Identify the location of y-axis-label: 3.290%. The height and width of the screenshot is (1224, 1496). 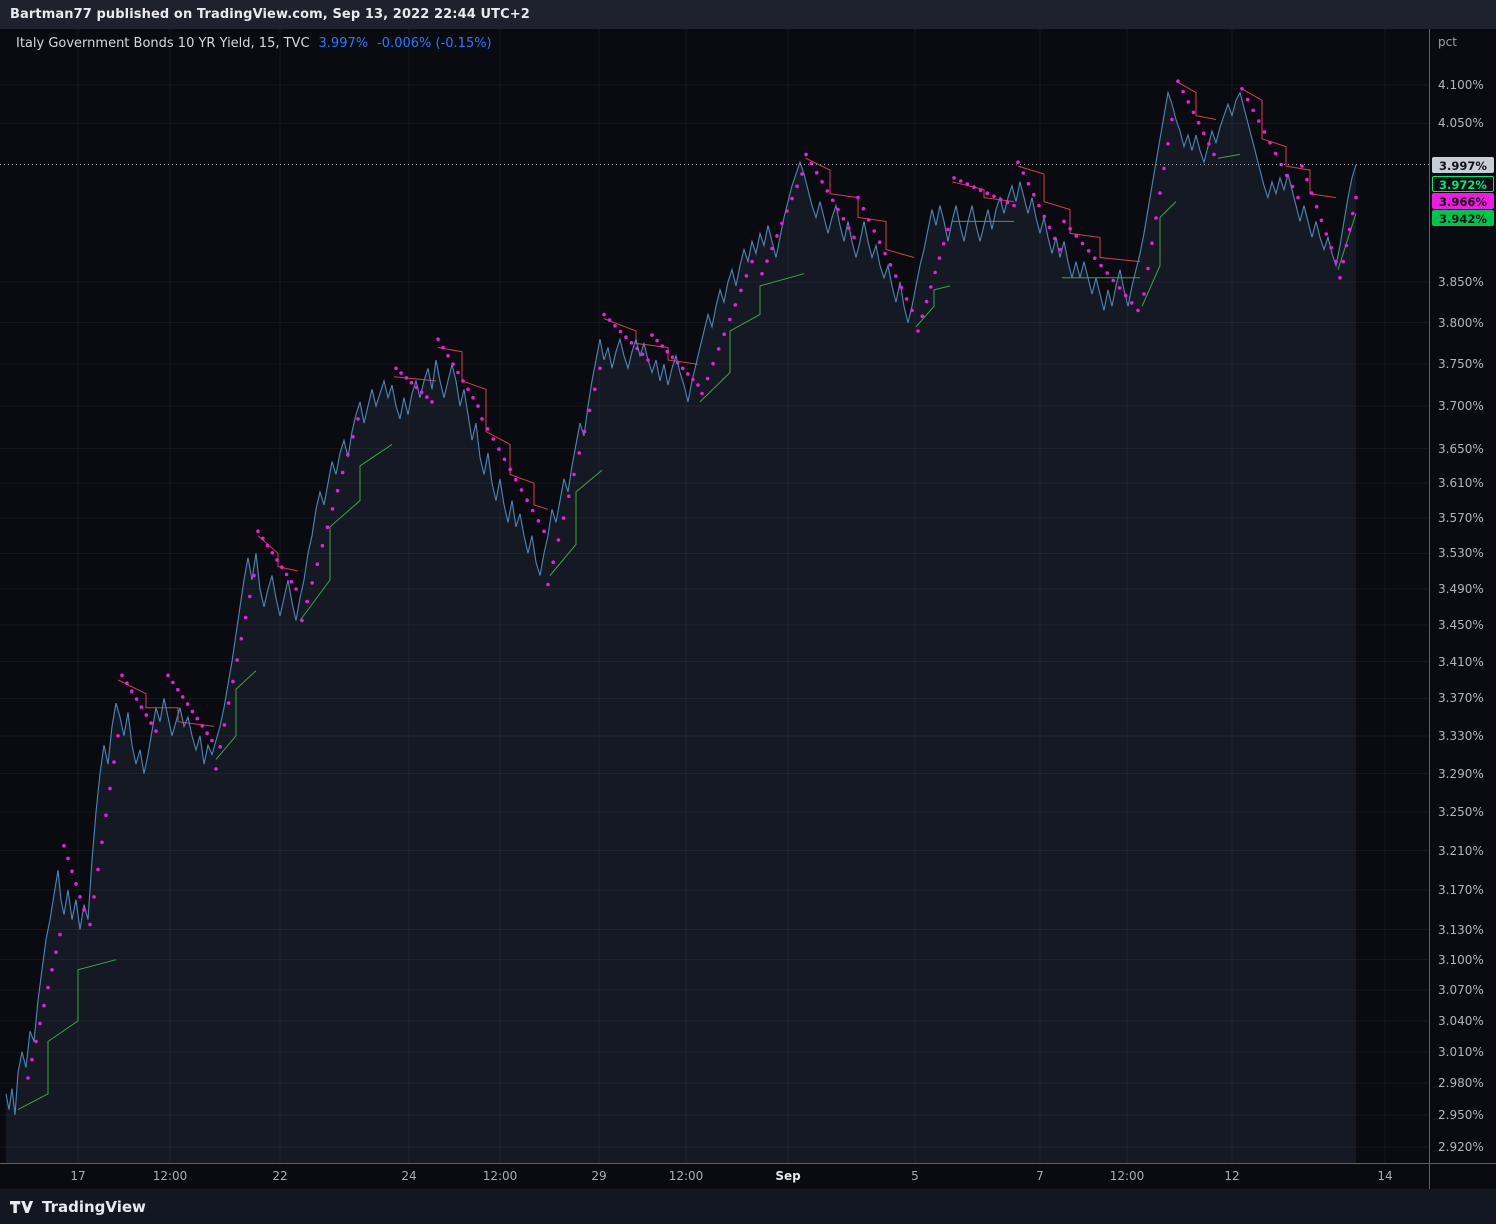
(1461, 773).